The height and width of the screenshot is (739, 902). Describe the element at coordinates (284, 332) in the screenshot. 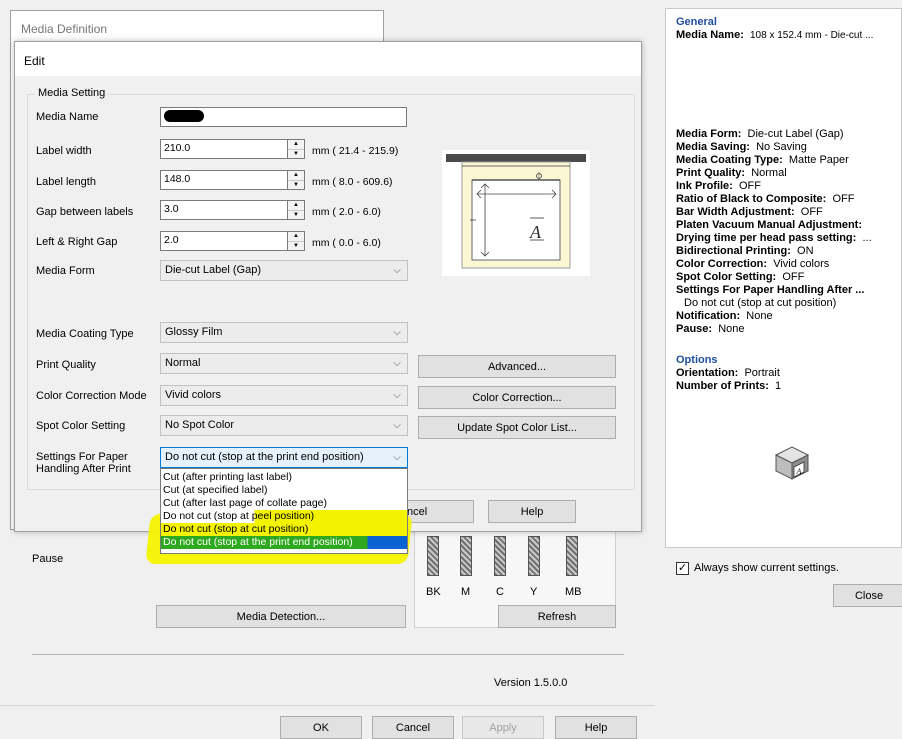

I see `media-coating-type-select: Glossy Film ⌵` at that location.